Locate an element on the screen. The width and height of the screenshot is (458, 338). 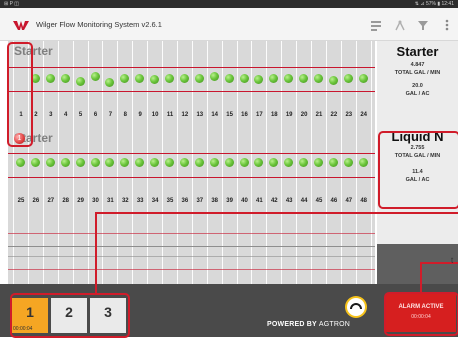
nozzle-number: 31 is located at coordinates (110, 201).